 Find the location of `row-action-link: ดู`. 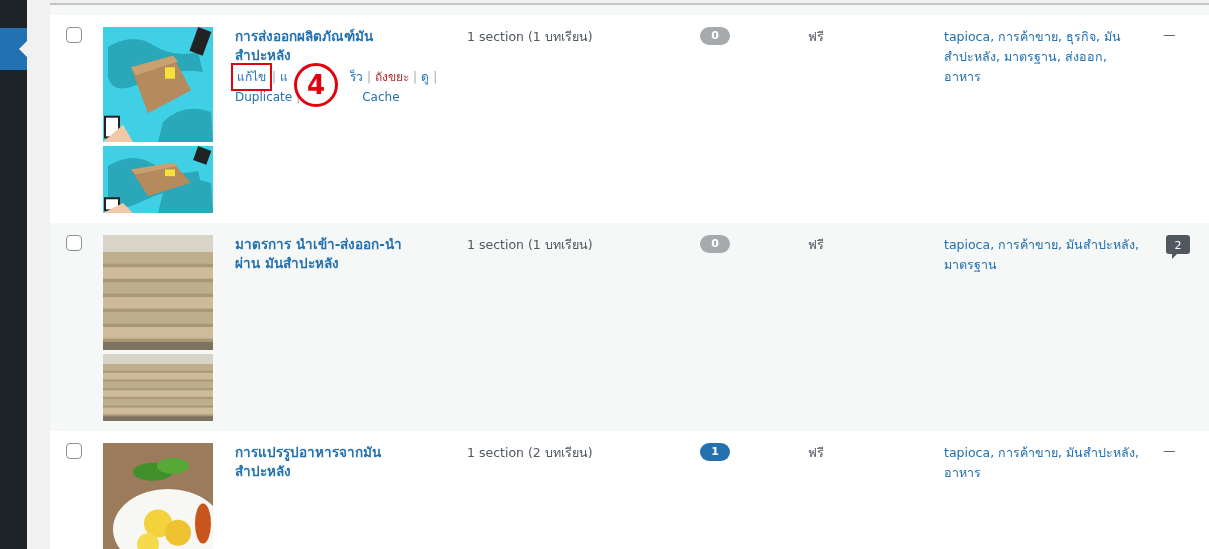

row-action-link: ดู is located at coordinates (425, 77).